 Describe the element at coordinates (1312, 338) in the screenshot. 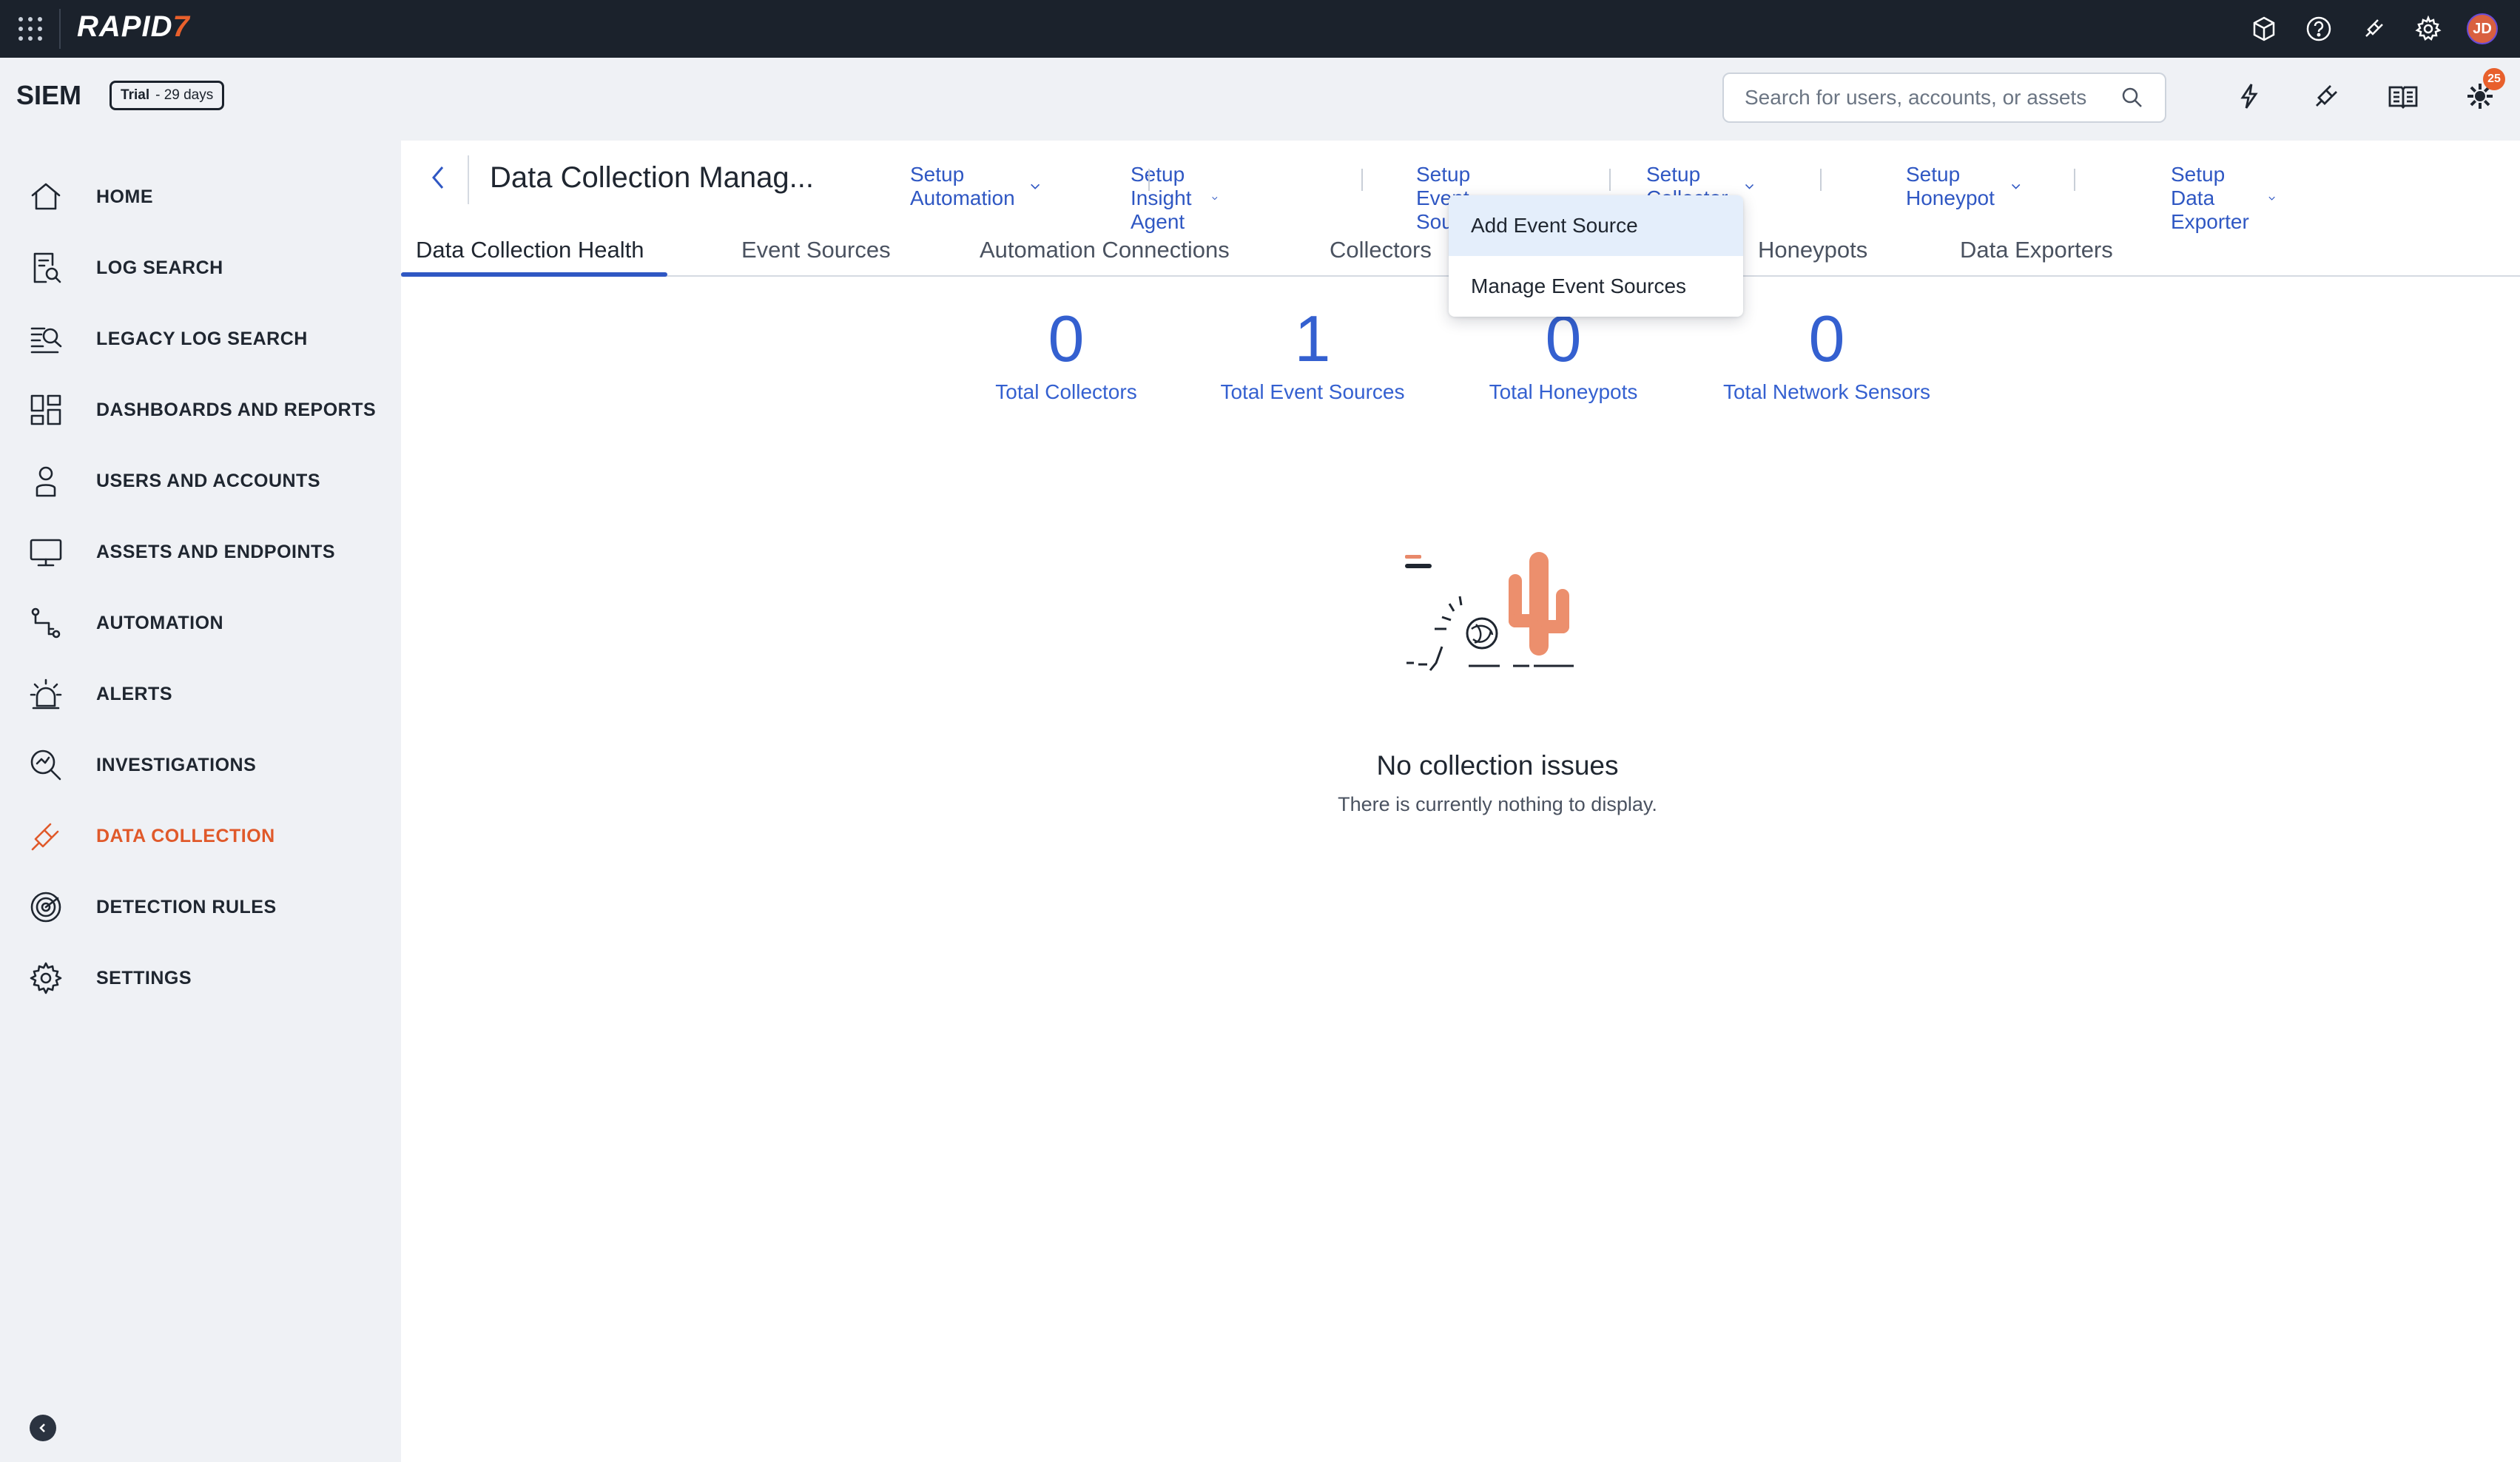

I see `stat-value: 1` at that location.